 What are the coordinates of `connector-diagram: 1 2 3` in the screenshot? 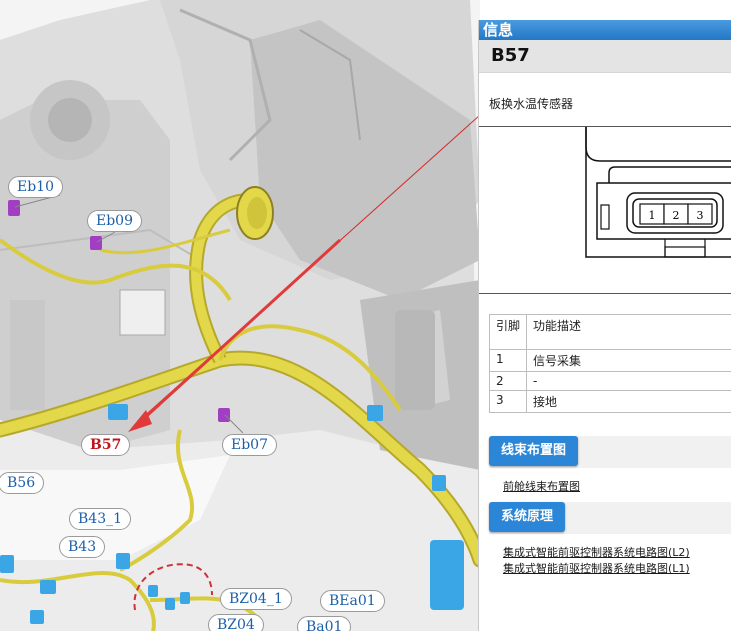 It's located at (605, 210).